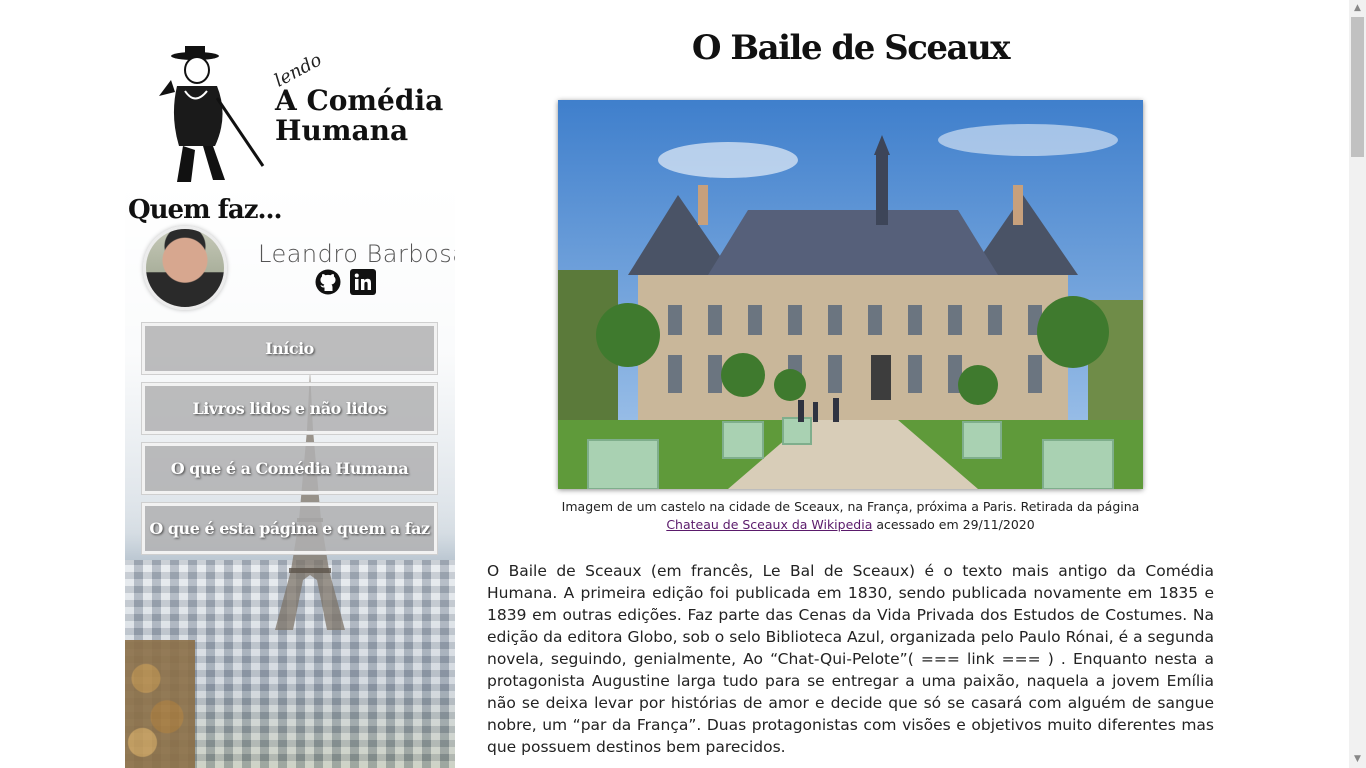  Describe the element at coordinates (769, 524) in the screenshot. I see `wikipedia-link: Chateau de Sceaux da Wikipedia` at that location.